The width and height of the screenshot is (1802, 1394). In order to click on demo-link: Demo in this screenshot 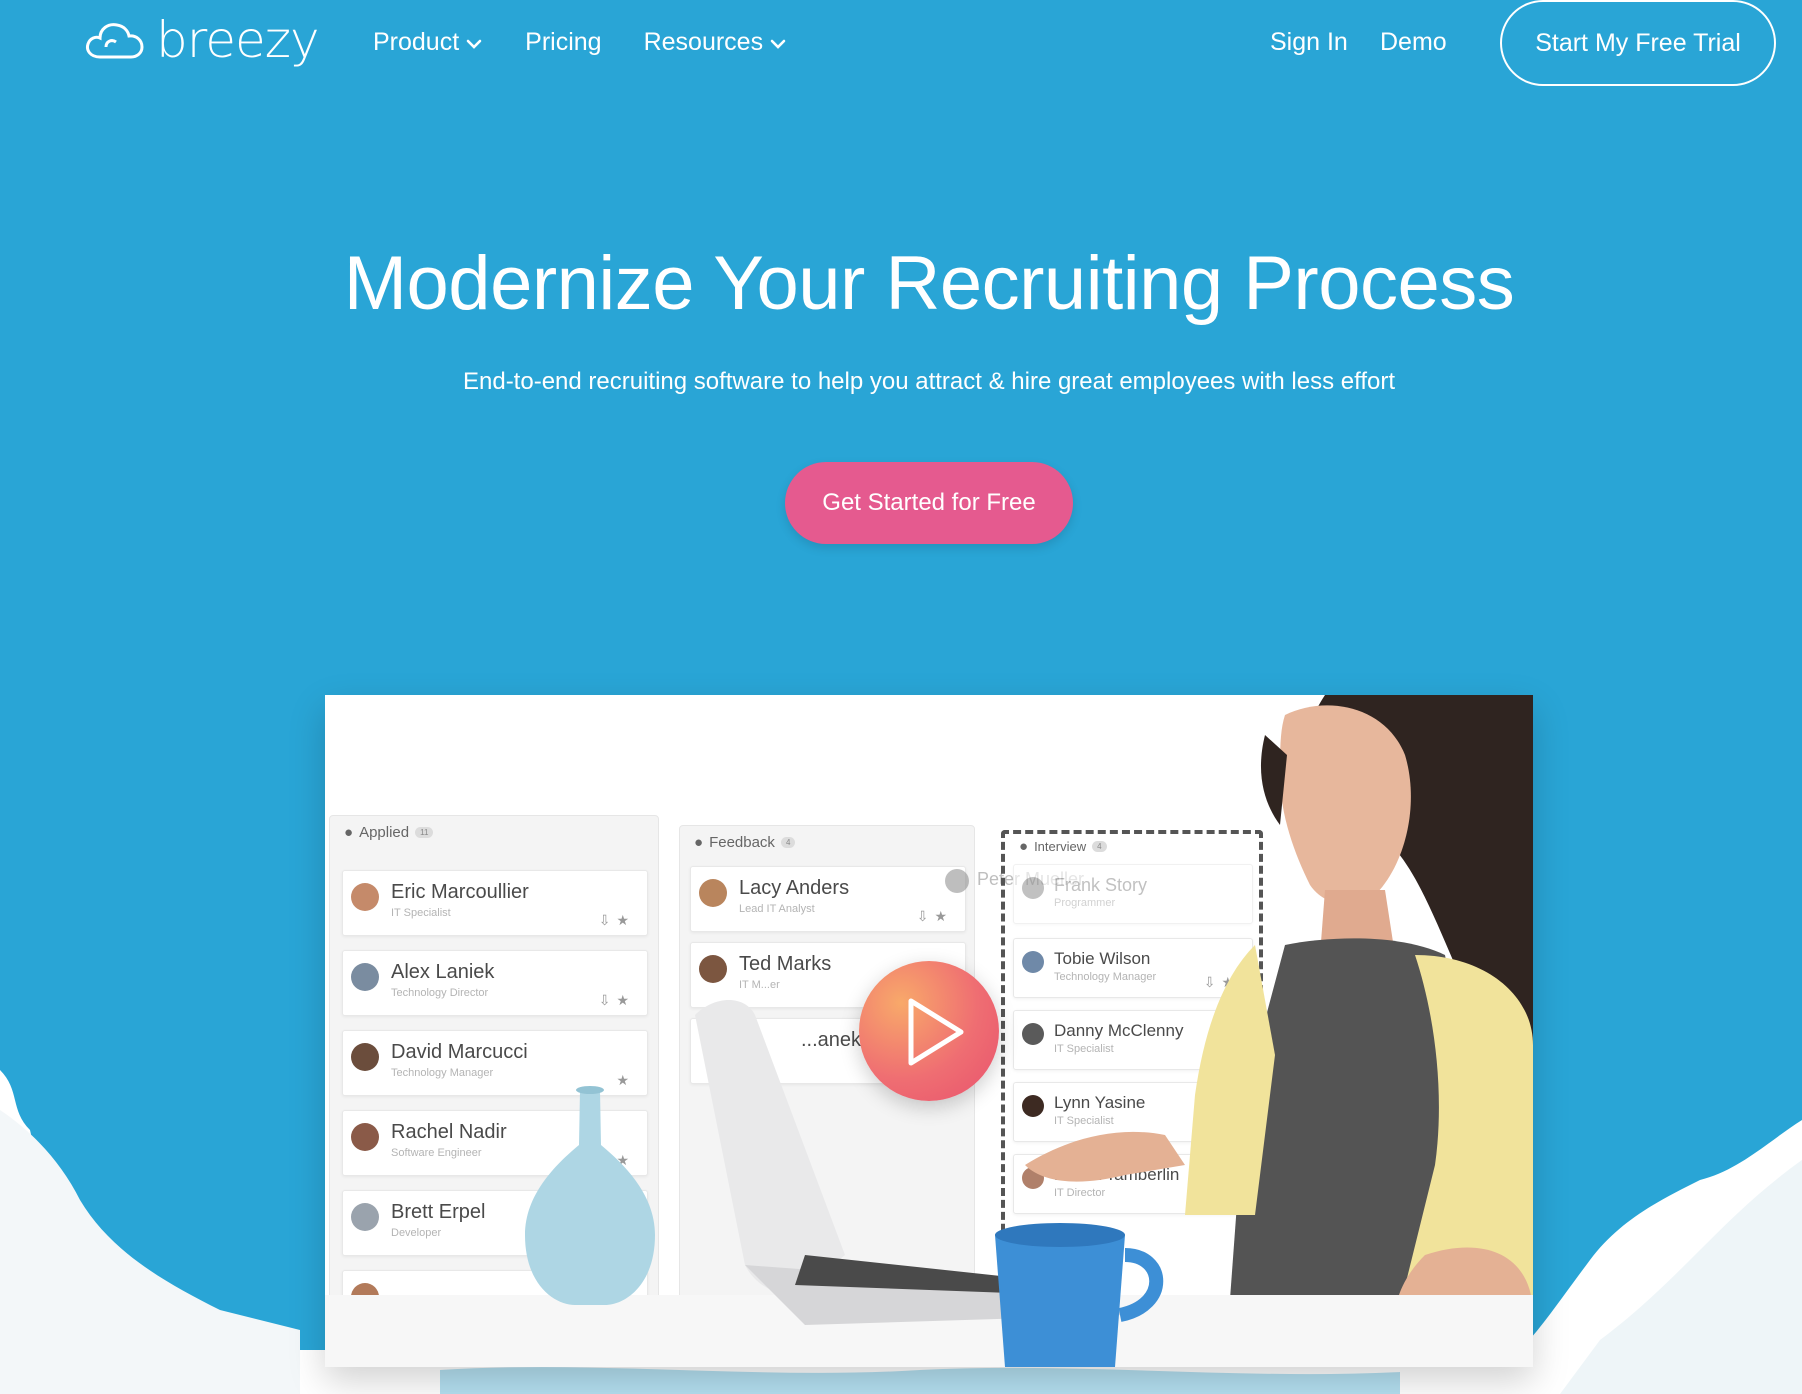, I will do `click(1413, 42)`.